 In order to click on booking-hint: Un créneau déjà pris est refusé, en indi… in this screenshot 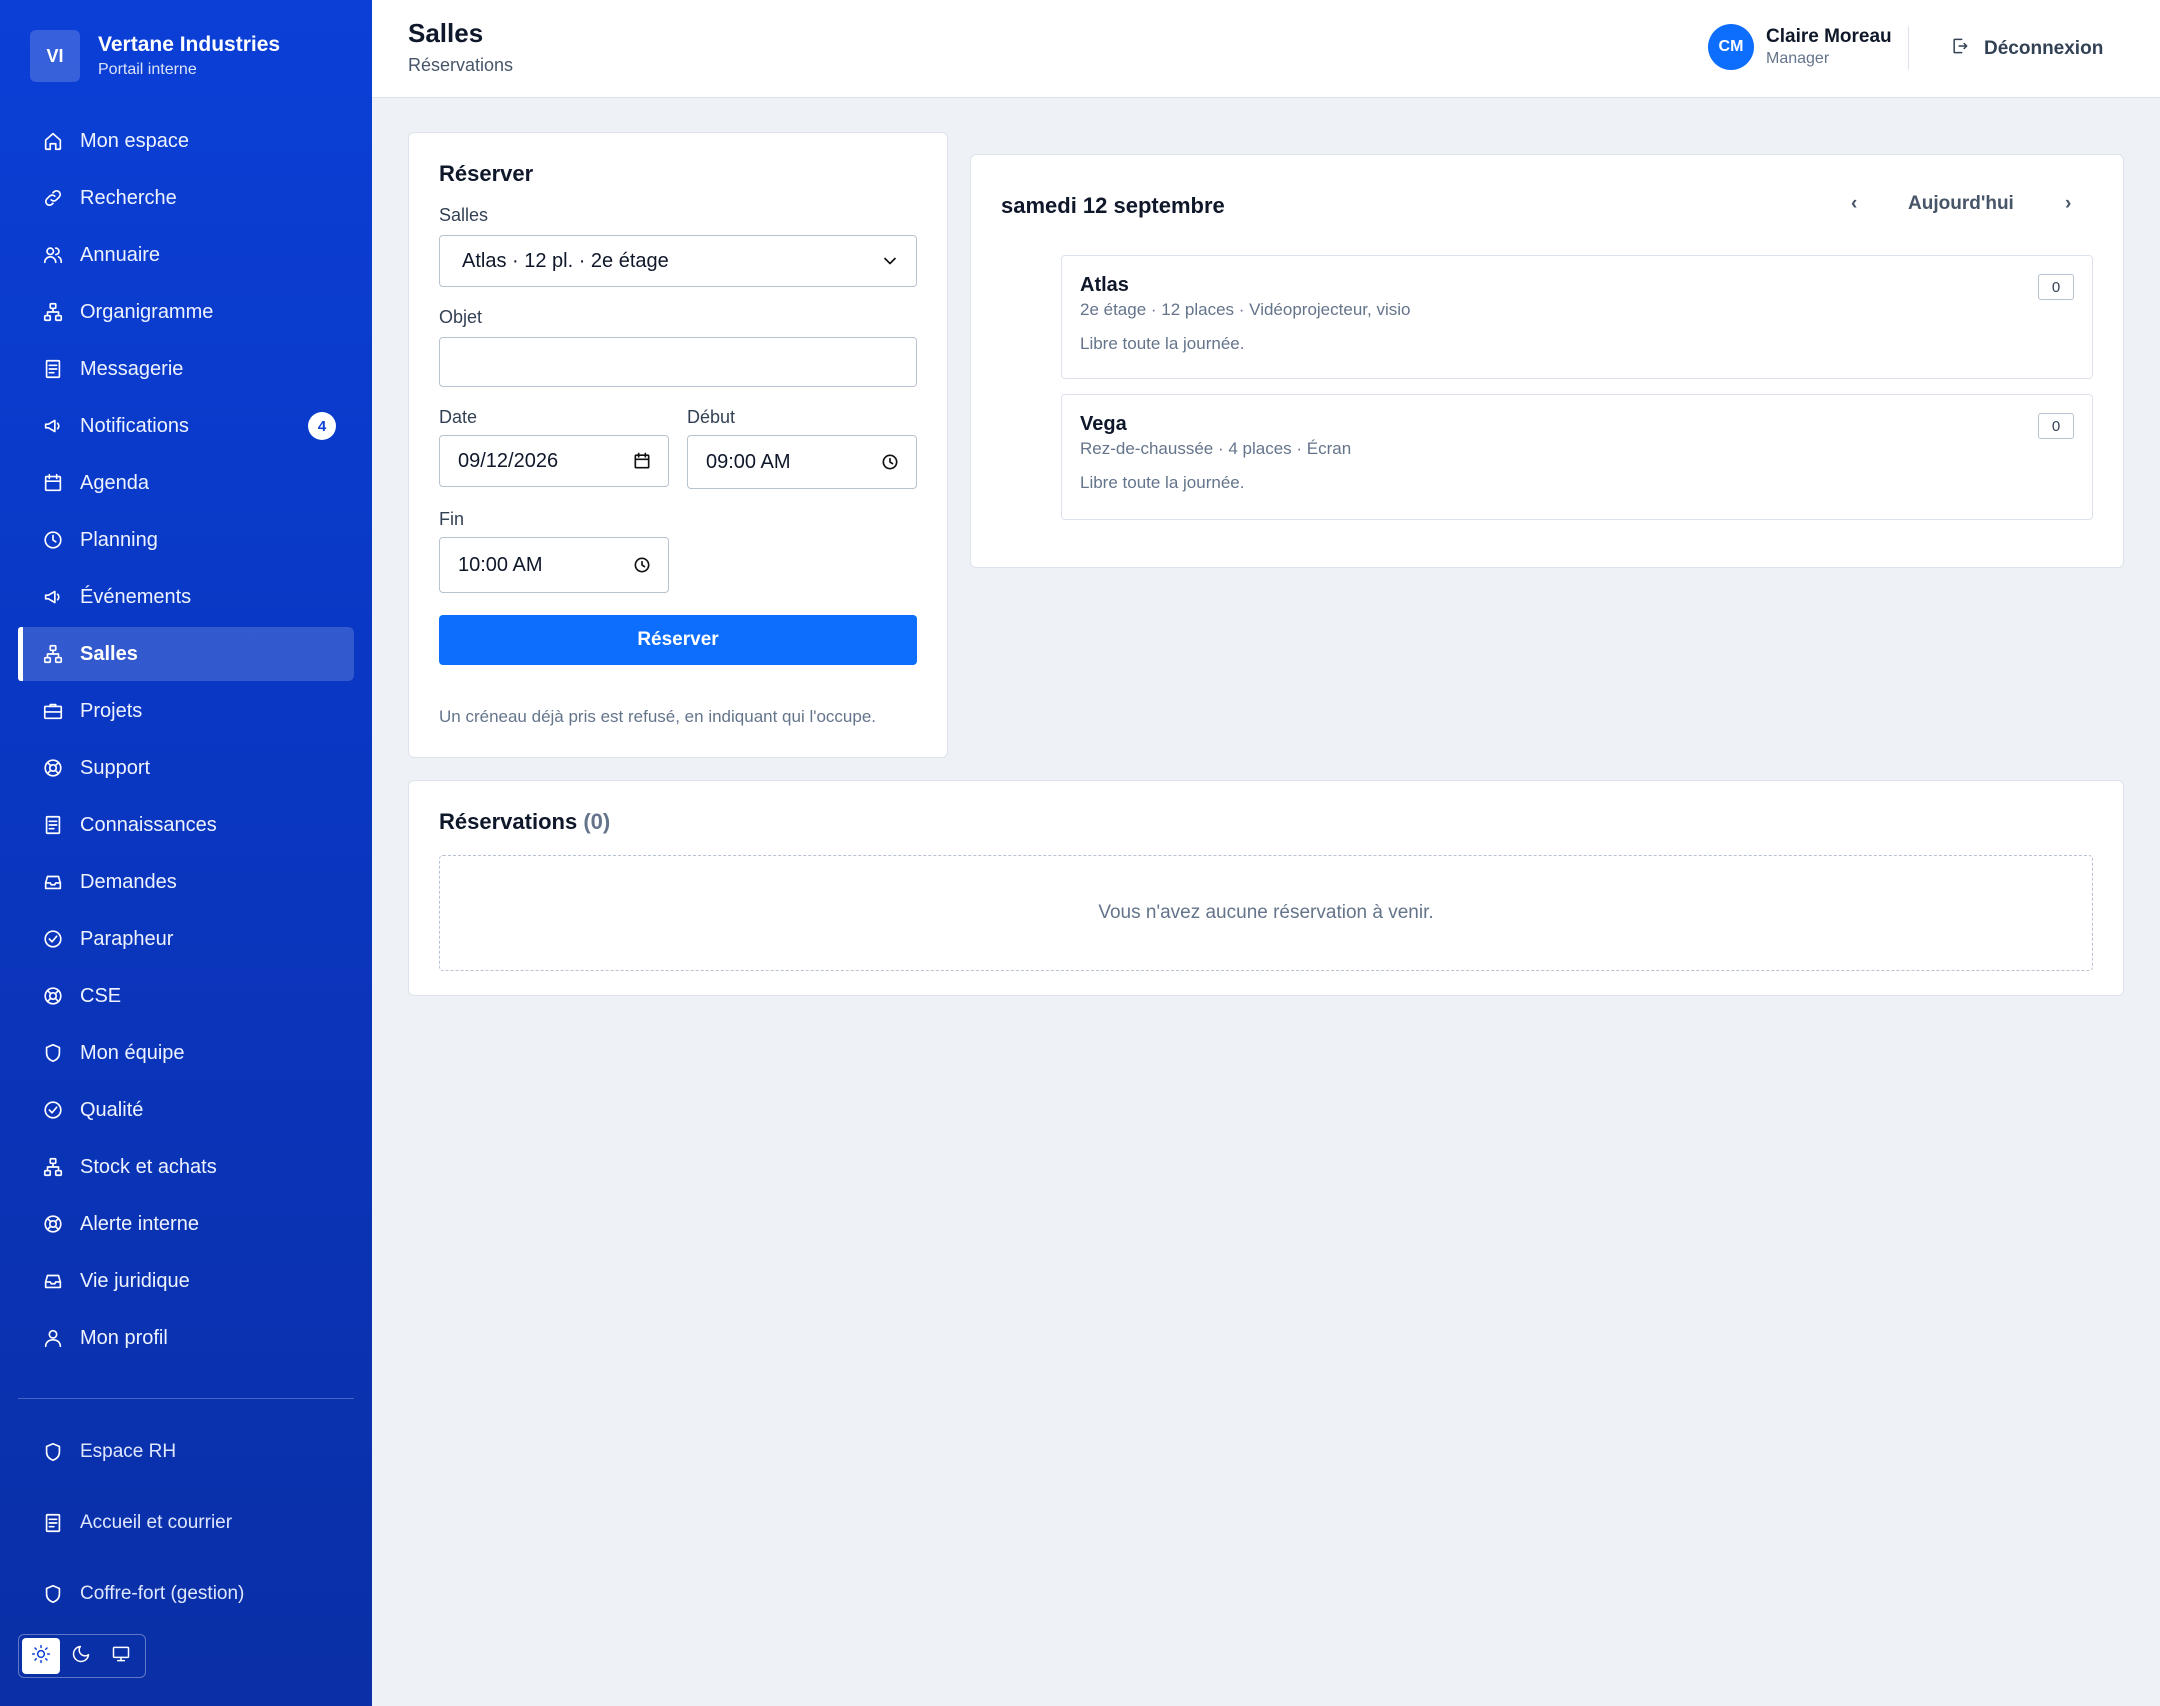, I will do `click(658, 716)`.